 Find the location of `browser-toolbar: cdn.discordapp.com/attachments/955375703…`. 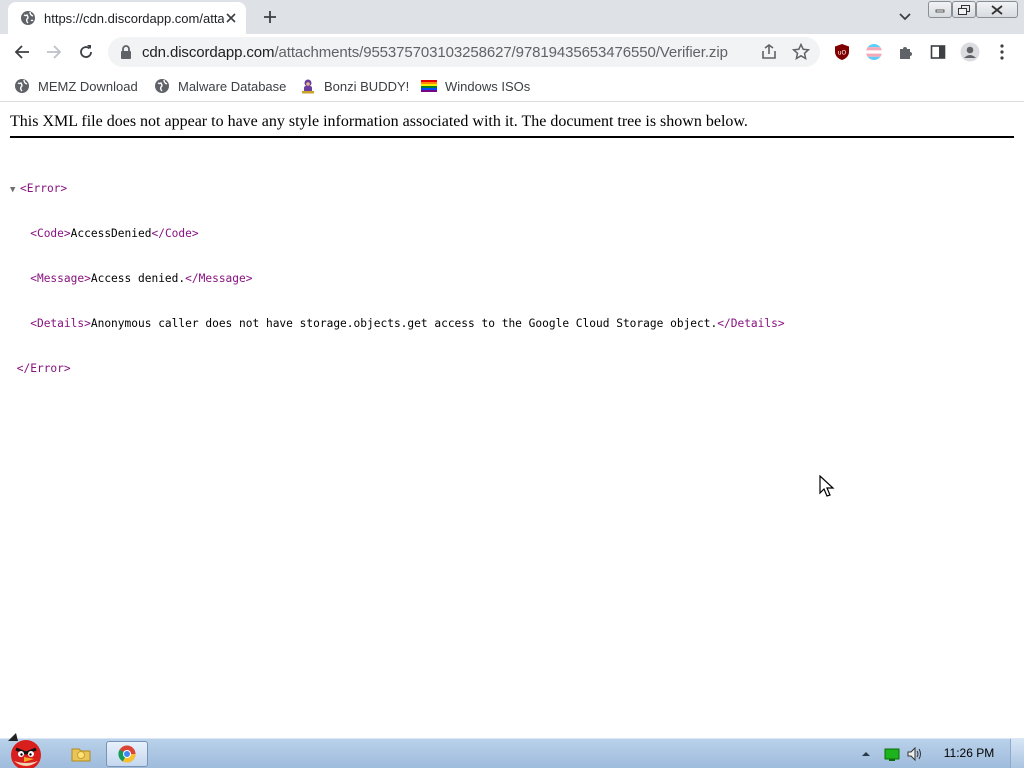

browser-toolbar: cdn.discordapp.com/attachments/955375703… is located at coordinates (512, 52).